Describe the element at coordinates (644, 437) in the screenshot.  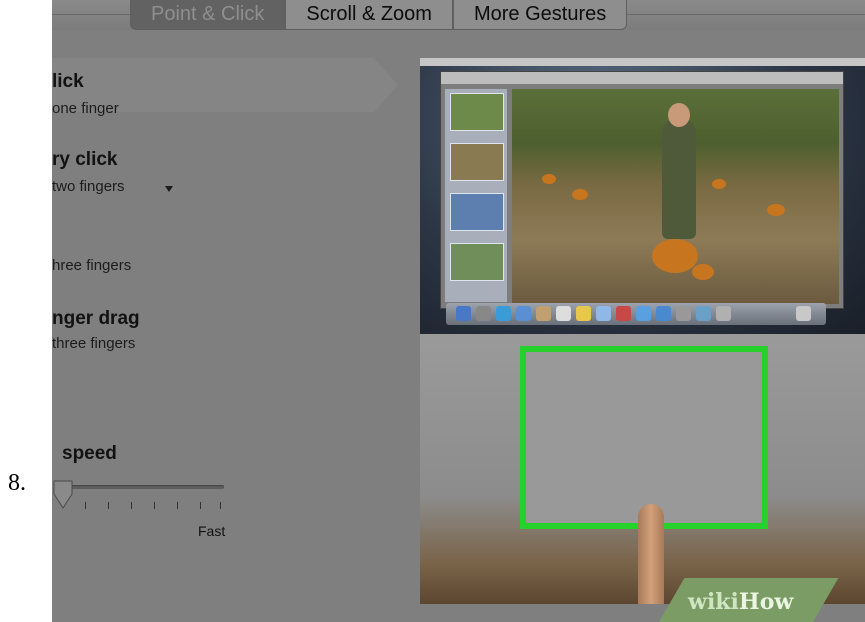
I see `trackpad-highlight` at that location.